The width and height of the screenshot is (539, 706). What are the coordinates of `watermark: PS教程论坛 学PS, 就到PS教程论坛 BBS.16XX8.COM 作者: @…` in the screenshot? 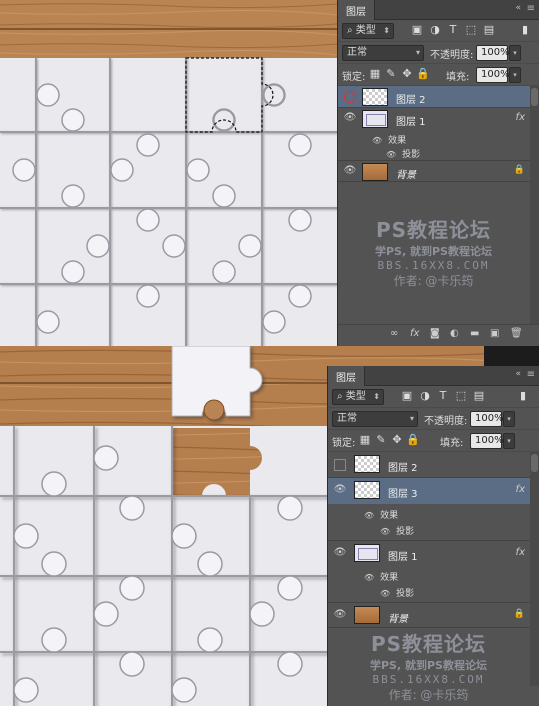 It's located at (433, 251).